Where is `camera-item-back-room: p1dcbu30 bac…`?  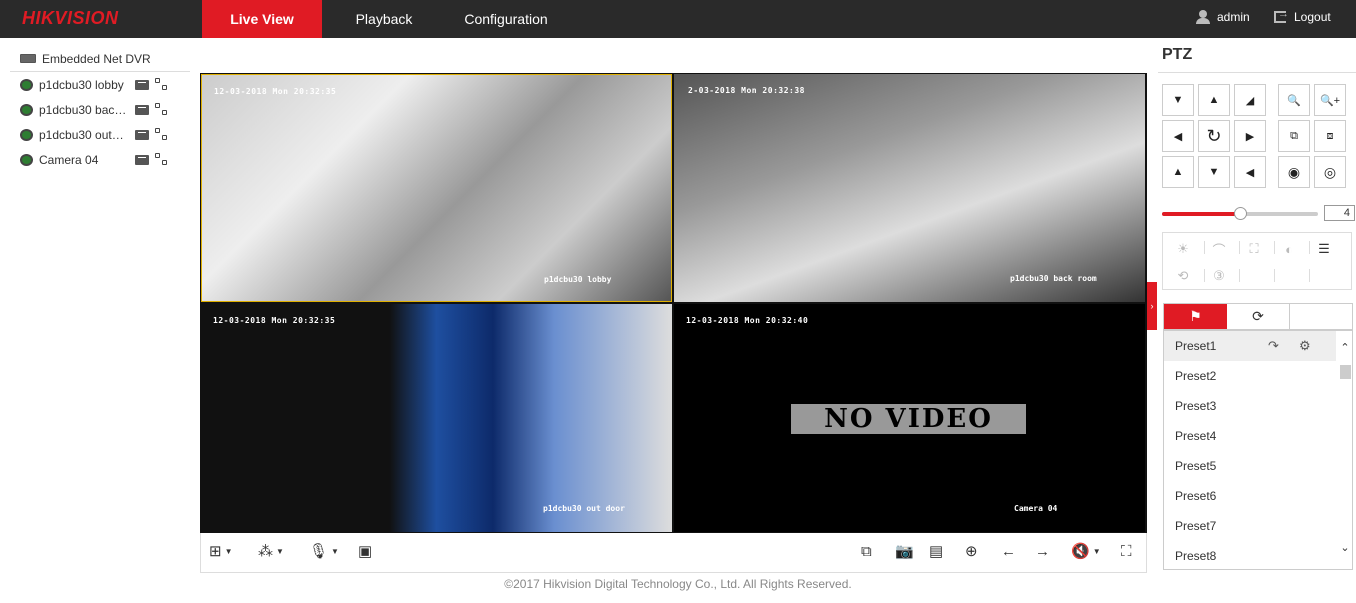 camera-item-back-room: p1dcbu30 bac… is located at coordinates (100, 109).